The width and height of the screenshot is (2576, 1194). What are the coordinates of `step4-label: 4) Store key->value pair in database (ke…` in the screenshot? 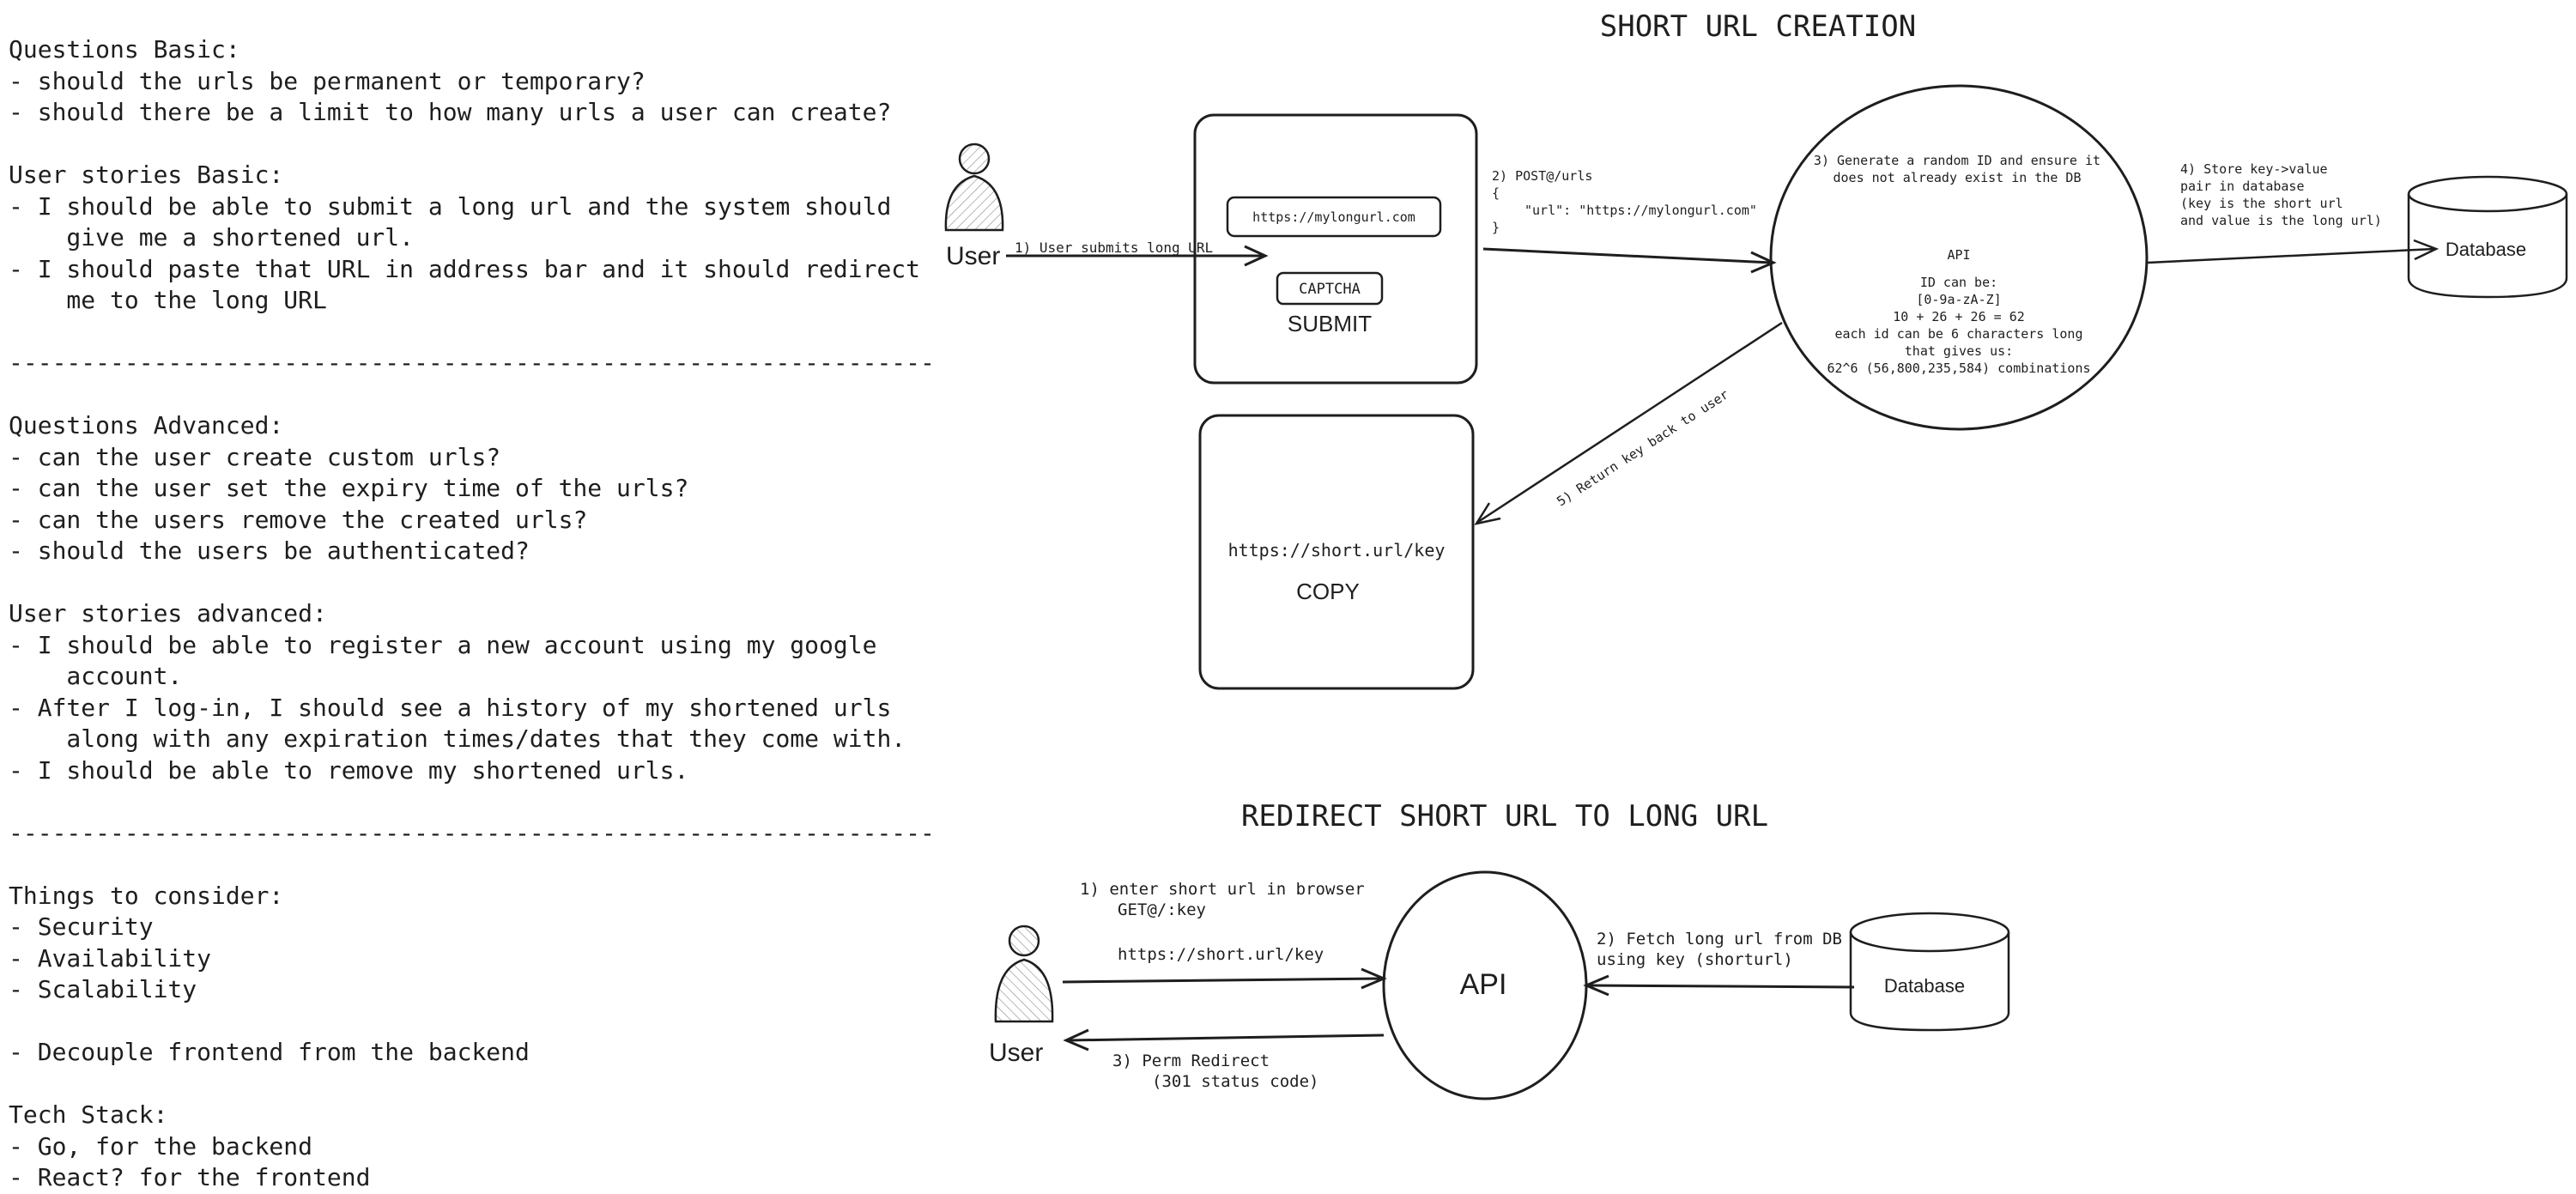 It's located at (2281, 194).